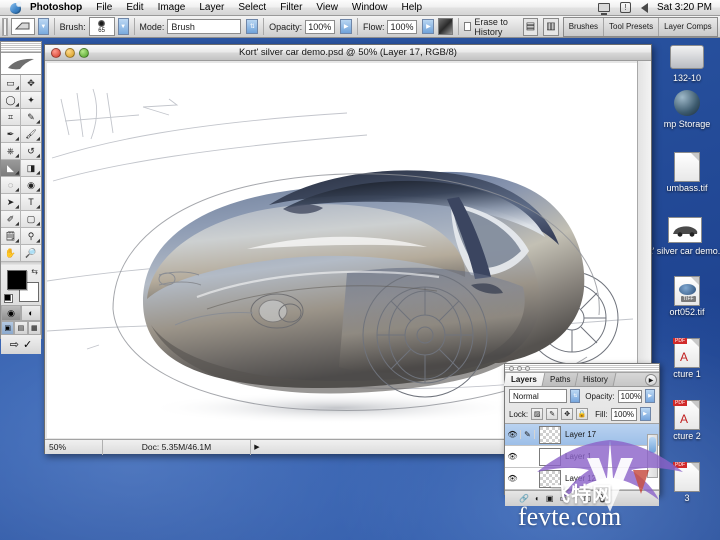 The width and height of the screenshot is (720, 540). I want to click on mode-control: Mode: Brush ⇅, so click(199, 26).